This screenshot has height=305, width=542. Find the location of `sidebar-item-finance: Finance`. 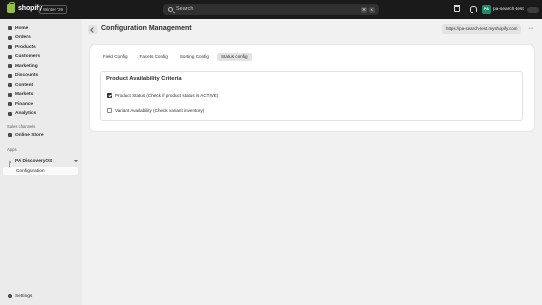

sidebar-item-finance: Finance is located at coordinates (40, 104).